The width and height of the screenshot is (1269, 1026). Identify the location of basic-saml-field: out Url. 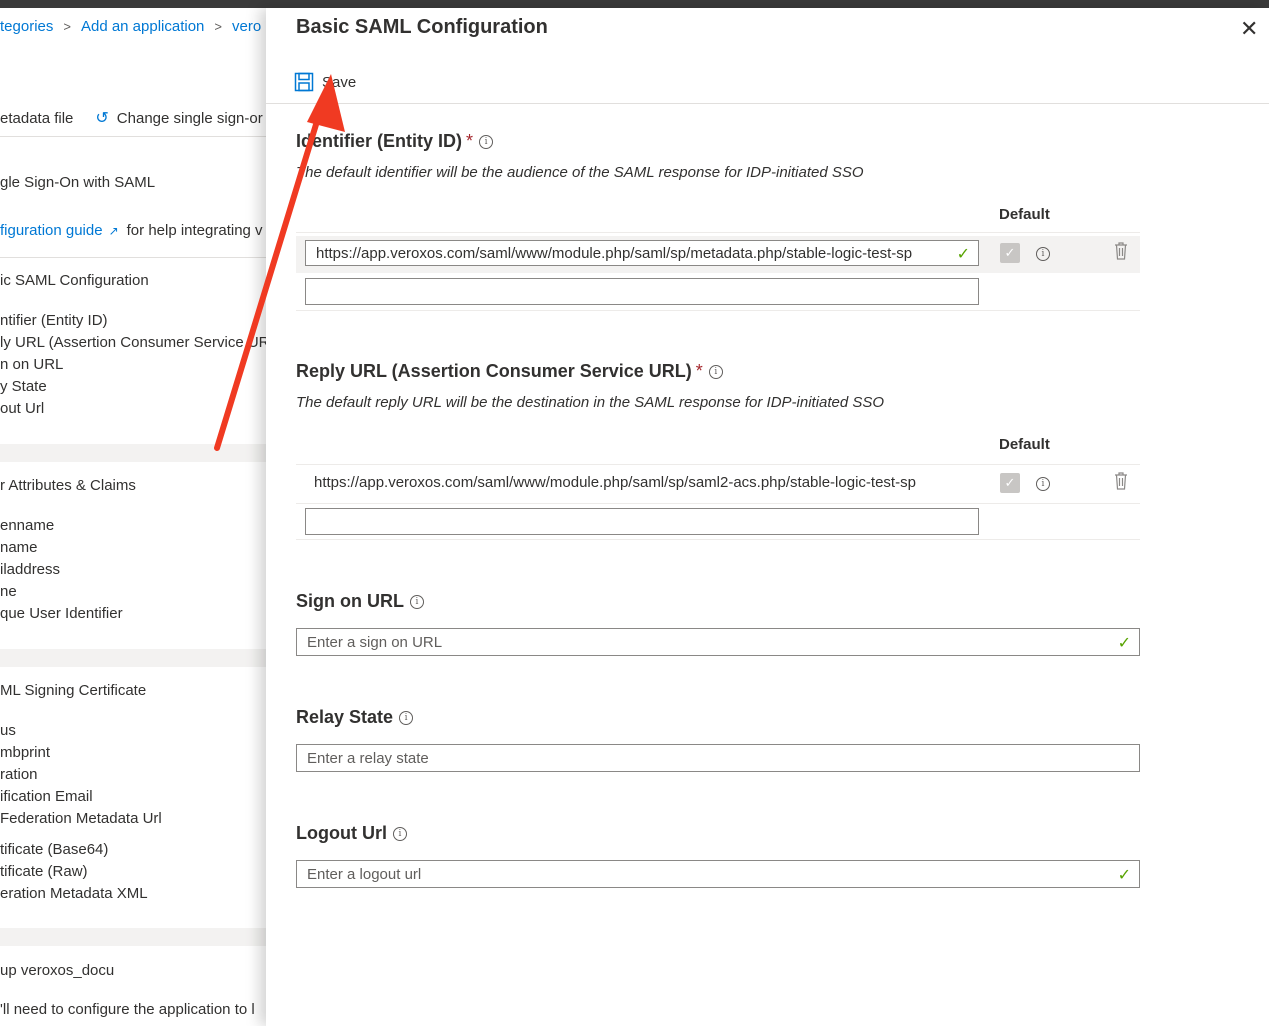
(22, 408).